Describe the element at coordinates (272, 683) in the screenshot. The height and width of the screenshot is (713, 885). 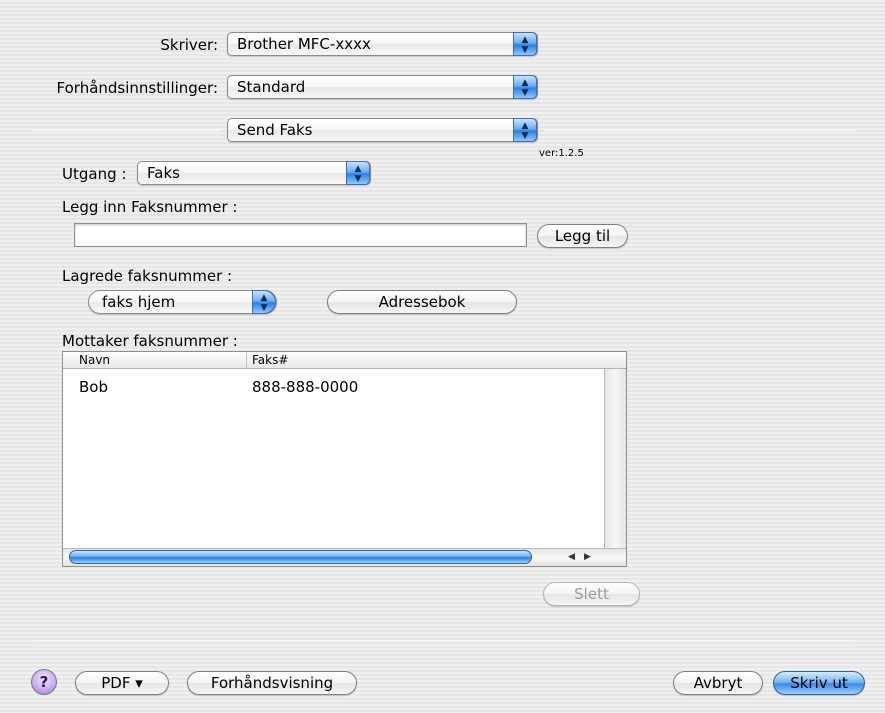
I see `preview-button: Forhåndsvisning` at that location.